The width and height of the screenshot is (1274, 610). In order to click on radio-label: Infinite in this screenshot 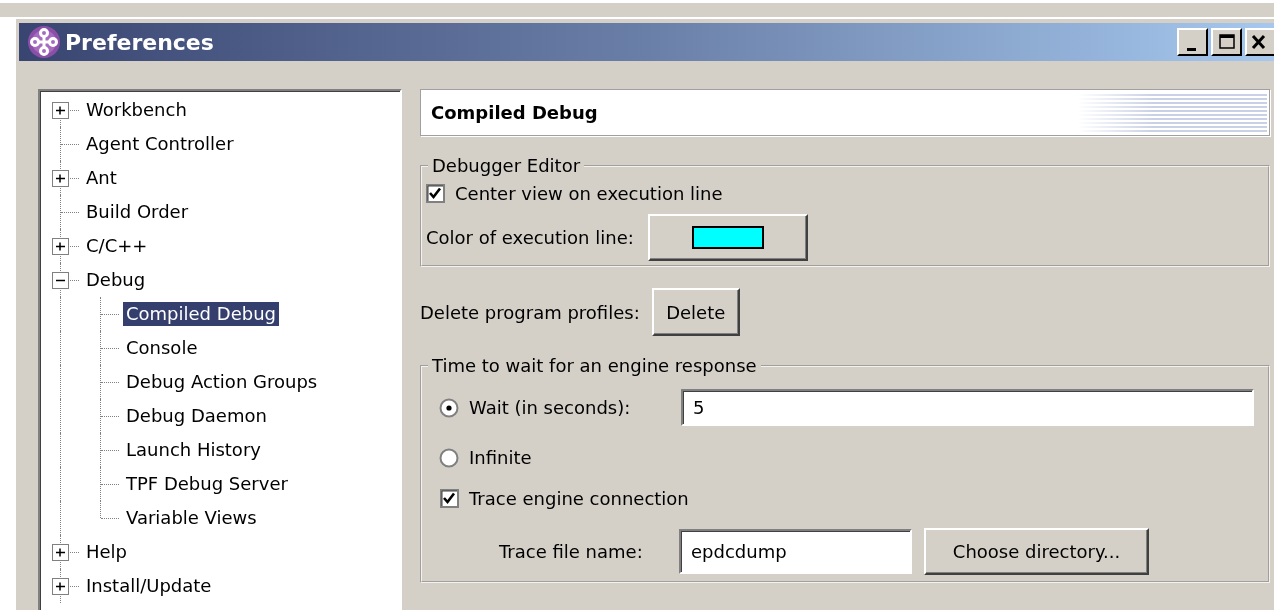, I will do `click(500, 457)`.